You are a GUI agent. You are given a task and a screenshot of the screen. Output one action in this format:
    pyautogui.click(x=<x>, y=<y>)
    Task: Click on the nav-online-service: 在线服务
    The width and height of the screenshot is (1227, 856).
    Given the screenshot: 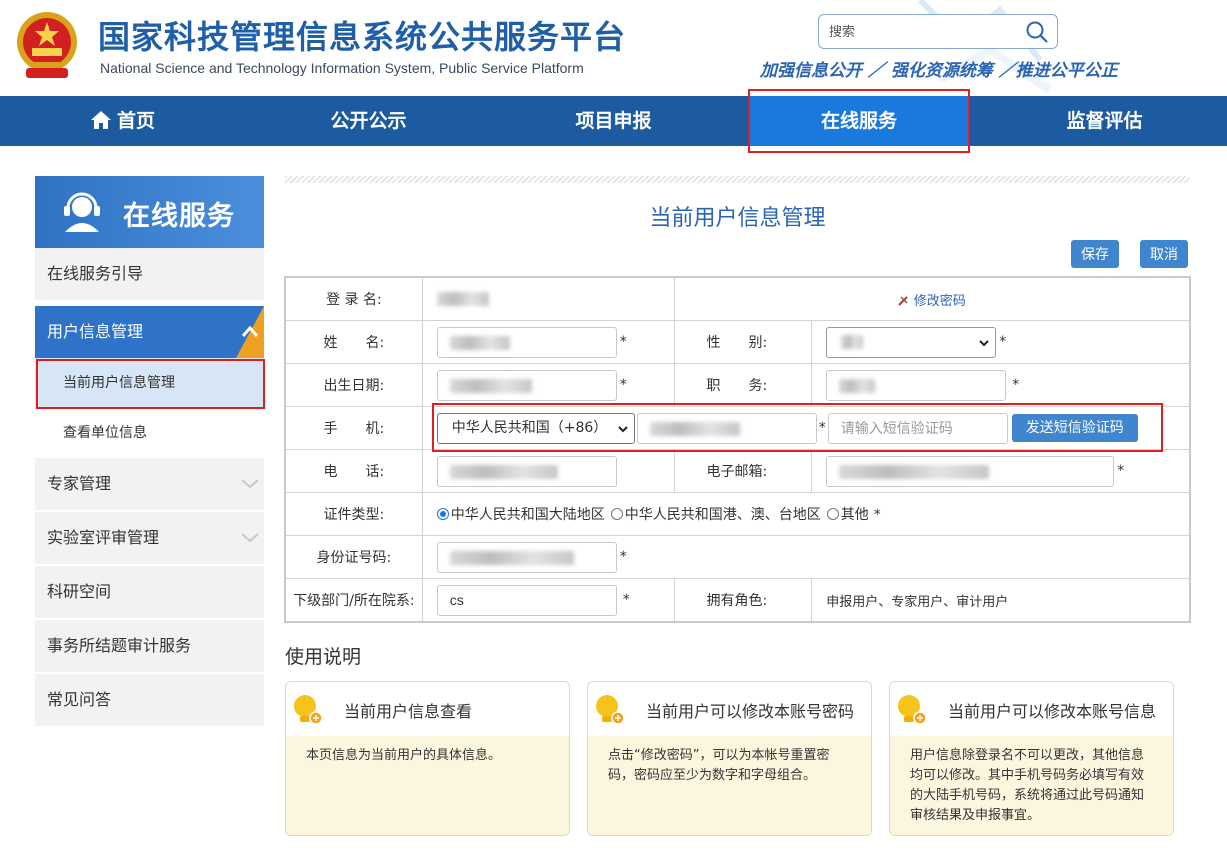 What is the action you would take?
    pyautogui.click(x=859, y=121)
    